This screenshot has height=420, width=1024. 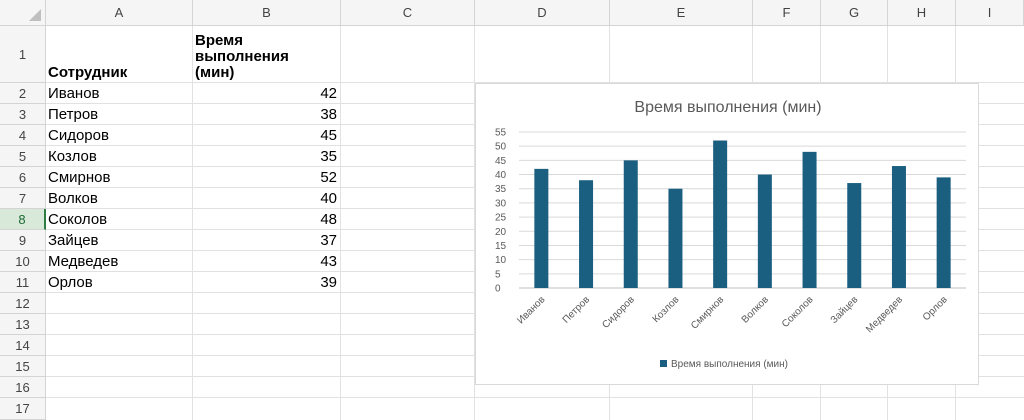 I want to click on row-header-6: 6, so click(x=23, y=177).